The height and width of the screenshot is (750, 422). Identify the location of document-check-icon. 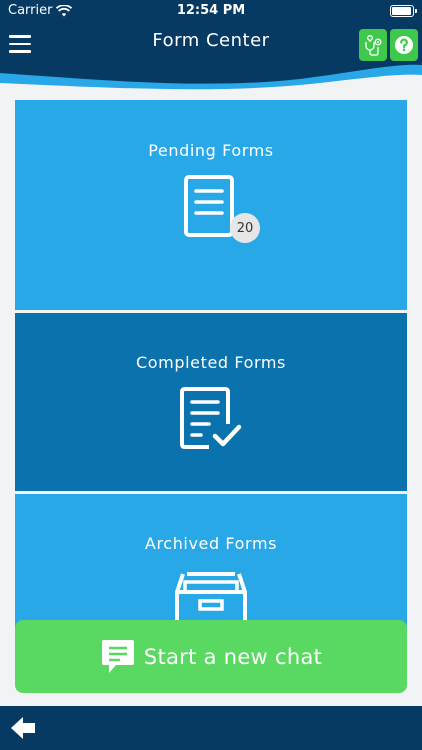
(211, 418).